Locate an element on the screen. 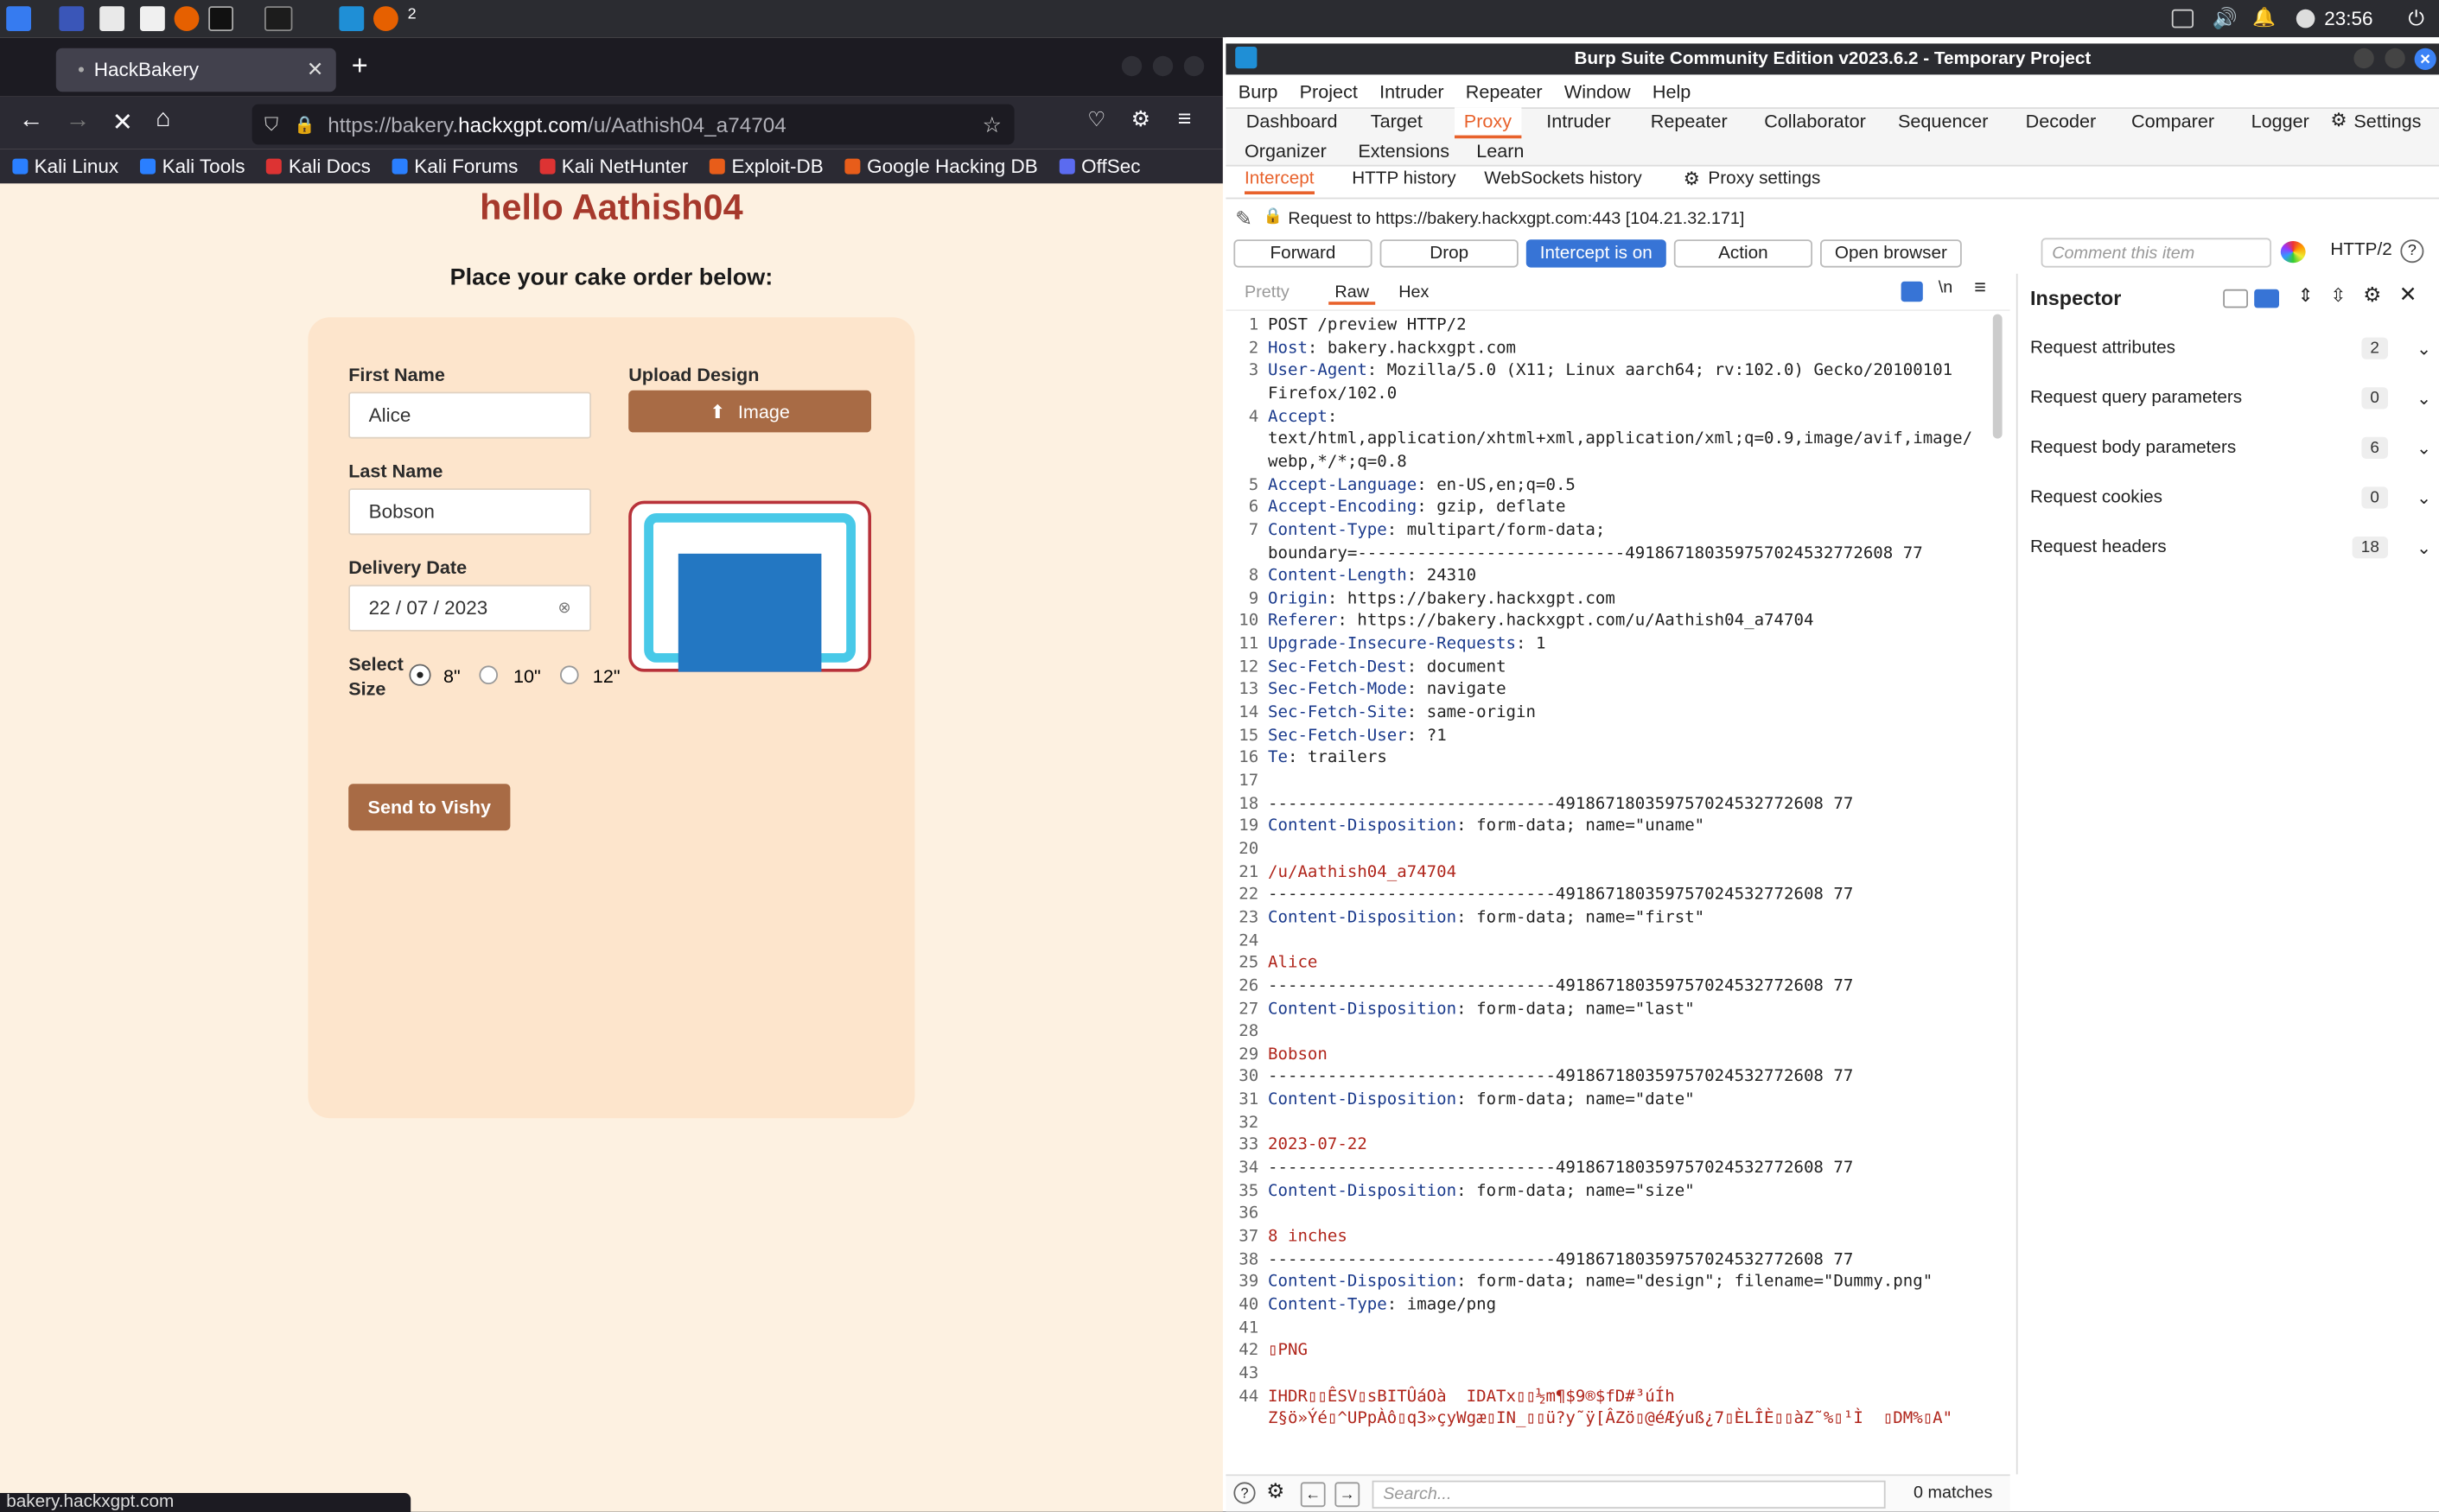 This screenshot has height=1512, width=2439. pocket-icon: ♡ is located at coordinates (1096, 119).